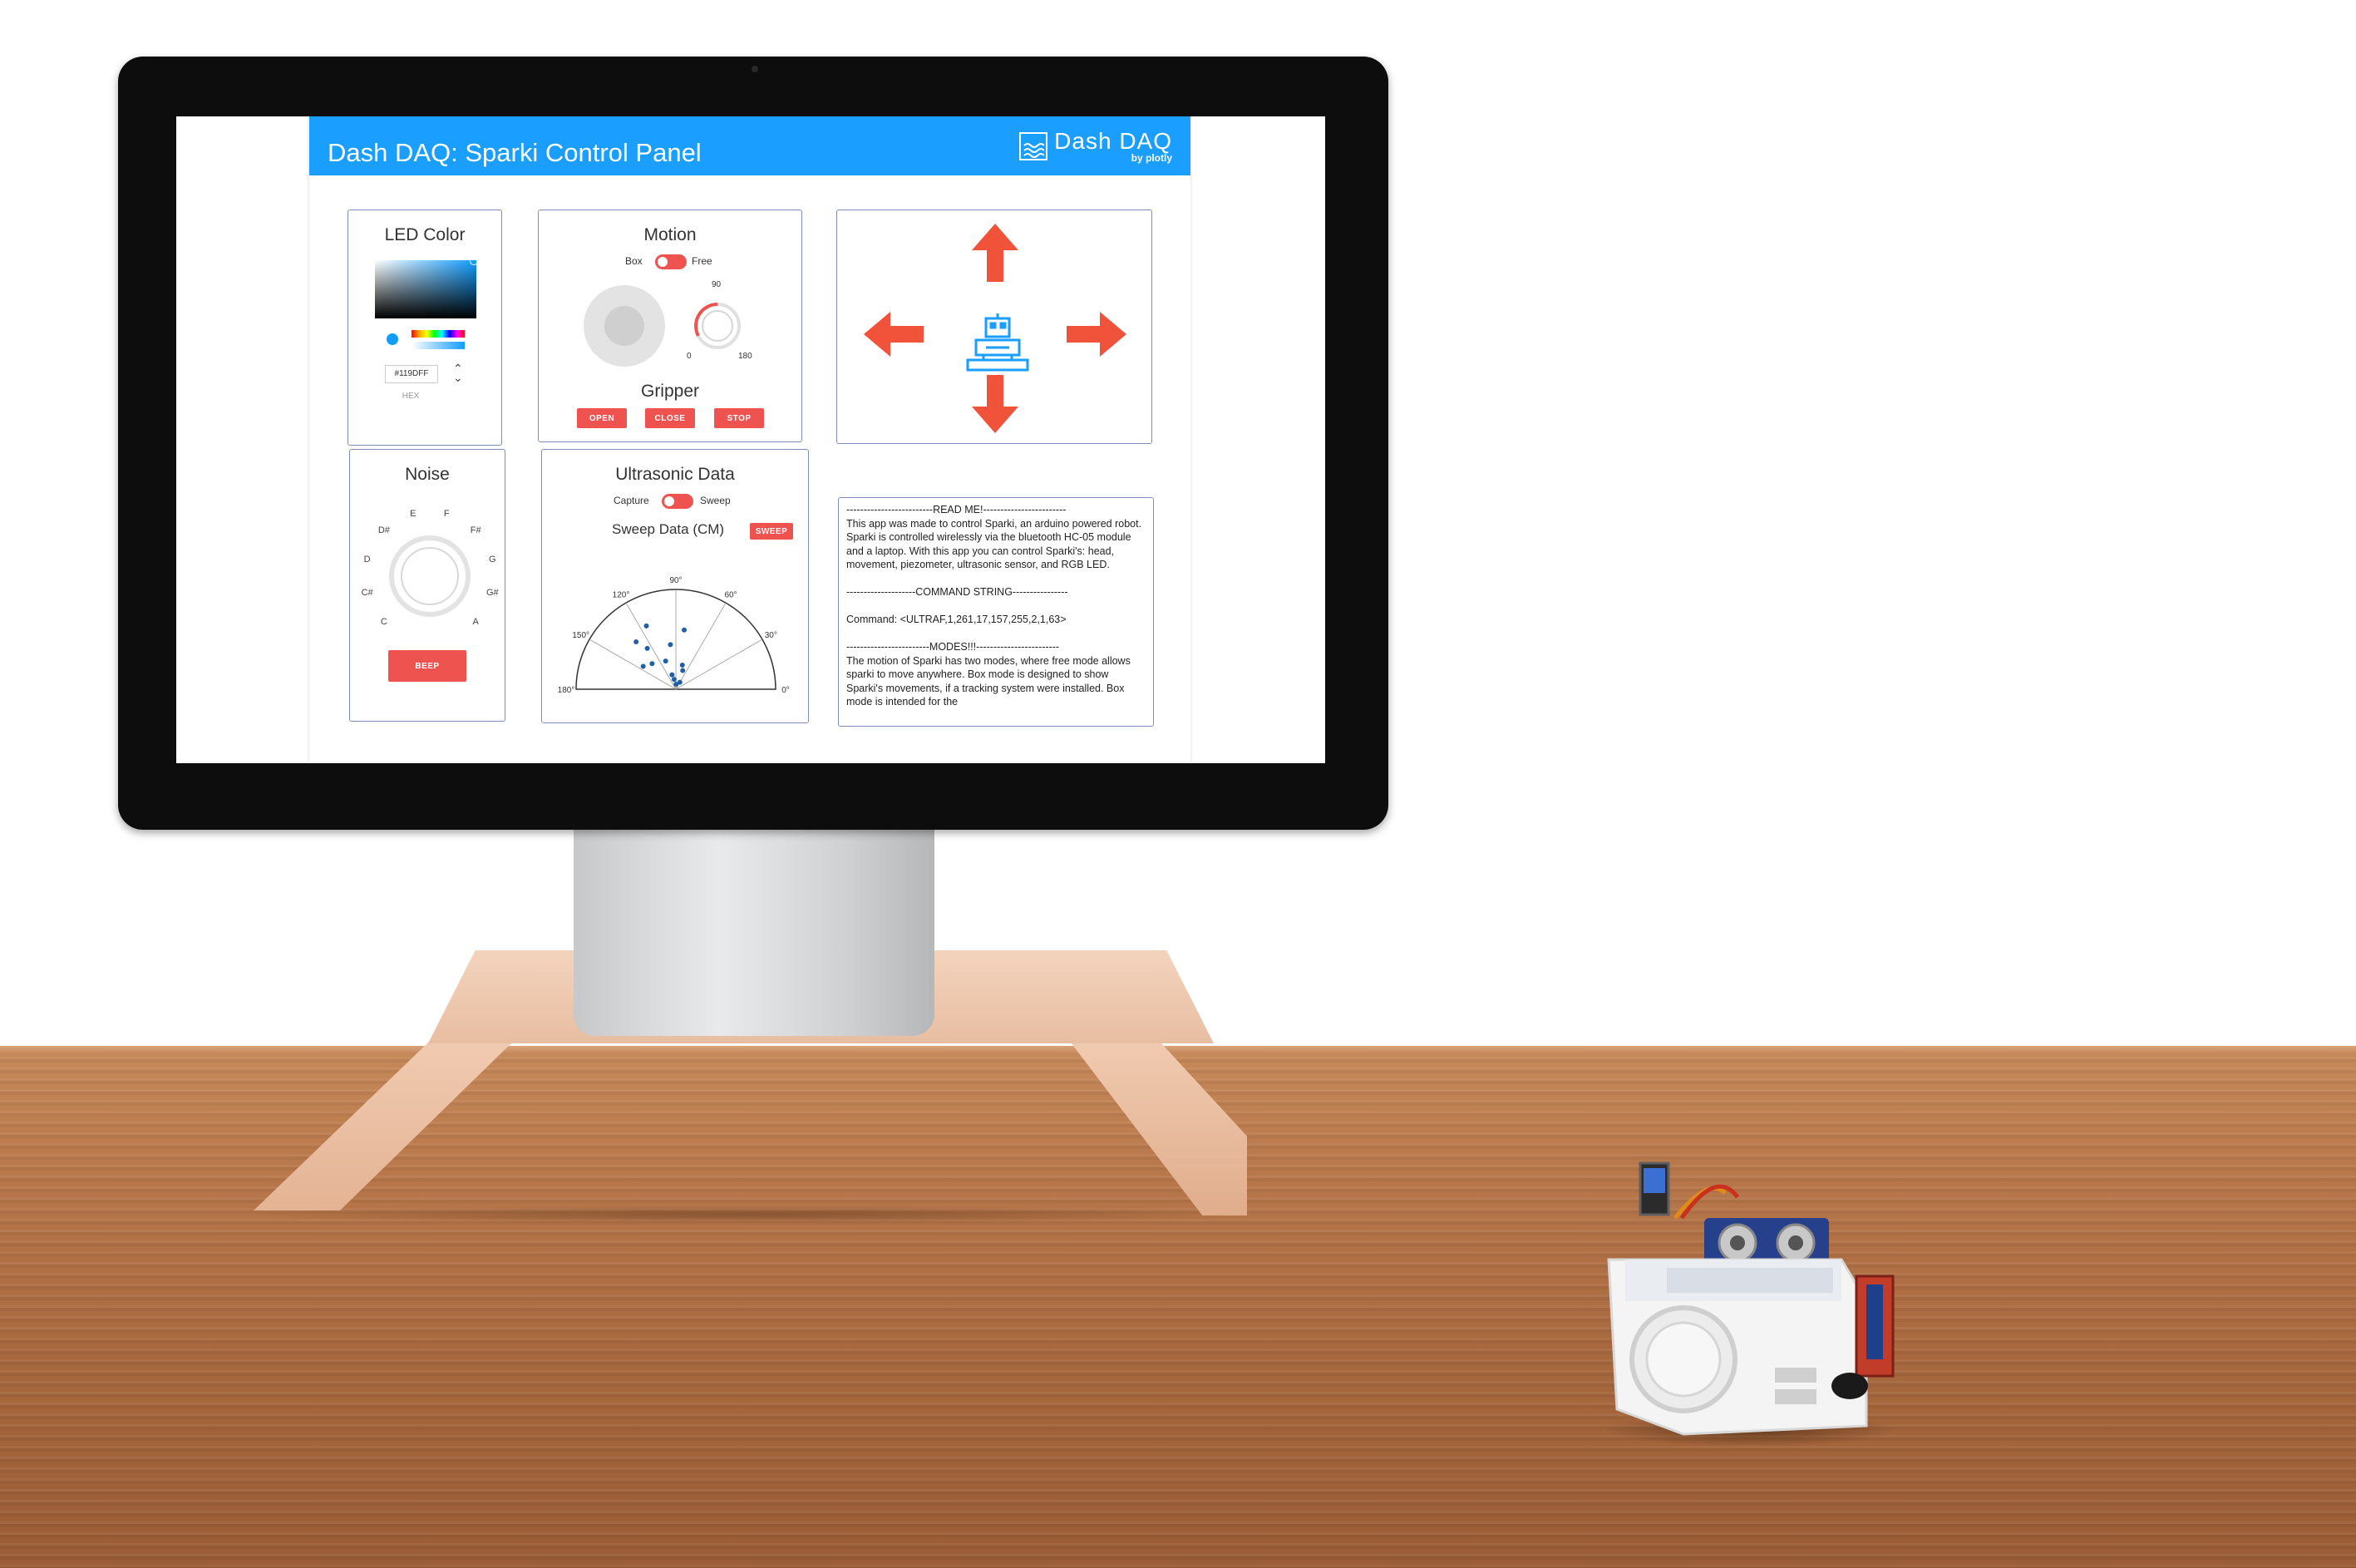  Describe the element at coordinates (755, 69) in the screenshot. I see `camera` at that location.